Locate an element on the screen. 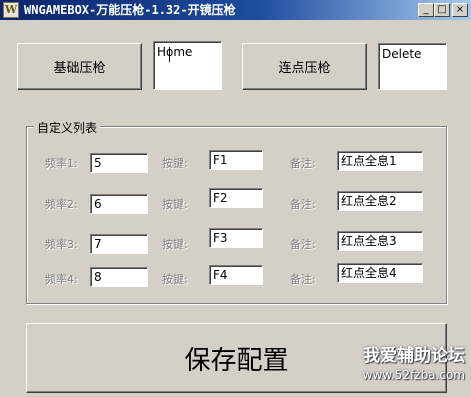 The width and height of the screenshot is (471, 397). burst-hotkey-field: Delete is located at coordinates (412, 66).